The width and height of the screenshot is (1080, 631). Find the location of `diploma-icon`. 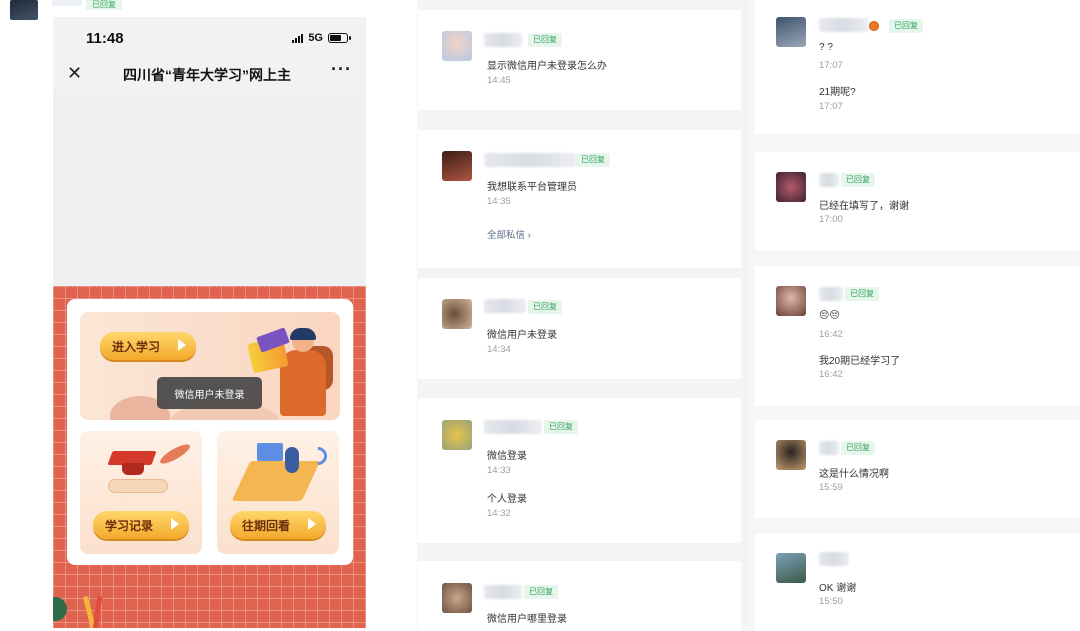

diploma-icon is located at coordinates (138, 486).